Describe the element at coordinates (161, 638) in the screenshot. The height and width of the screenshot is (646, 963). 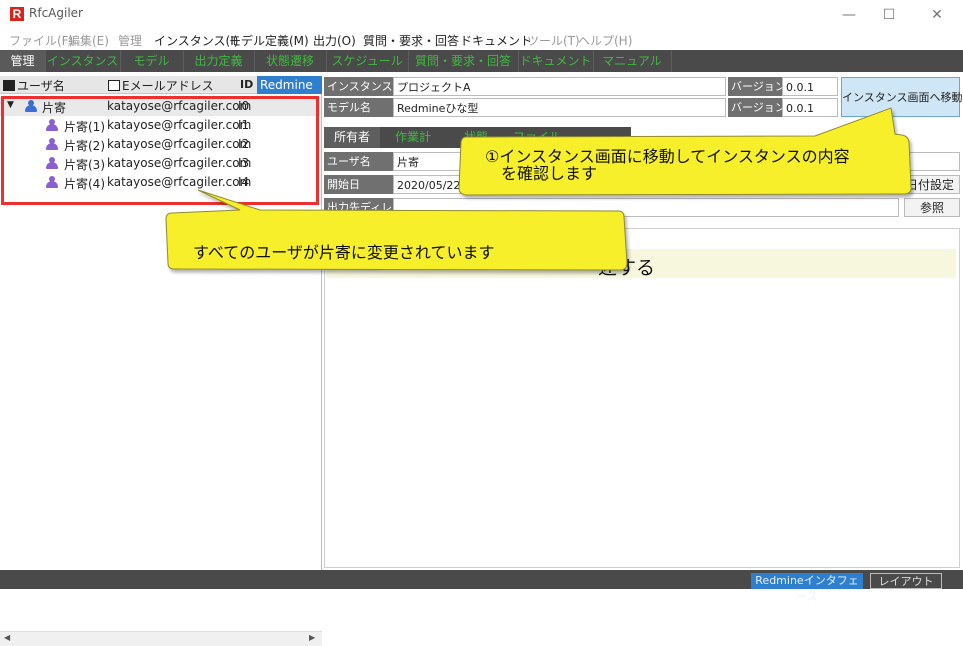
I see `horizontal-scrollbar: ◀ ▶` at that location.